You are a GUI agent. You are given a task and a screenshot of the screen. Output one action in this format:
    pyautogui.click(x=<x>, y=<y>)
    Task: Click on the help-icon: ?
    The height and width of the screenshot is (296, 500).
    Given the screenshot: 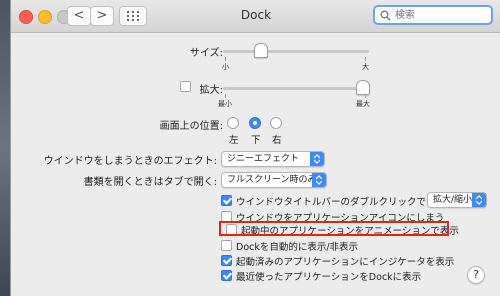 What is the action you would take?
    pyautogui.click(x=476, y=274)
    